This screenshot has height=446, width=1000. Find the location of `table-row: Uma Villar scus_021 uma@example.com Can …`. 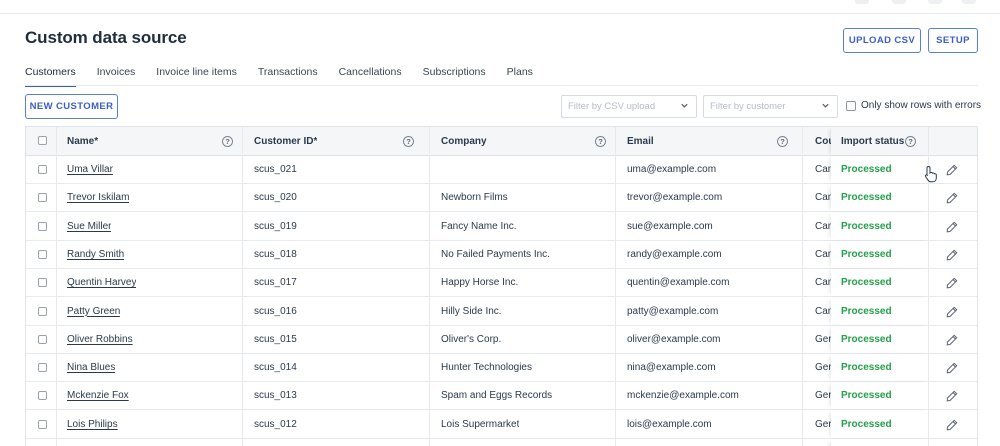

table-row: Uma Villar scus_021 uma@example.com Can … is located at coordinates (501, 170).